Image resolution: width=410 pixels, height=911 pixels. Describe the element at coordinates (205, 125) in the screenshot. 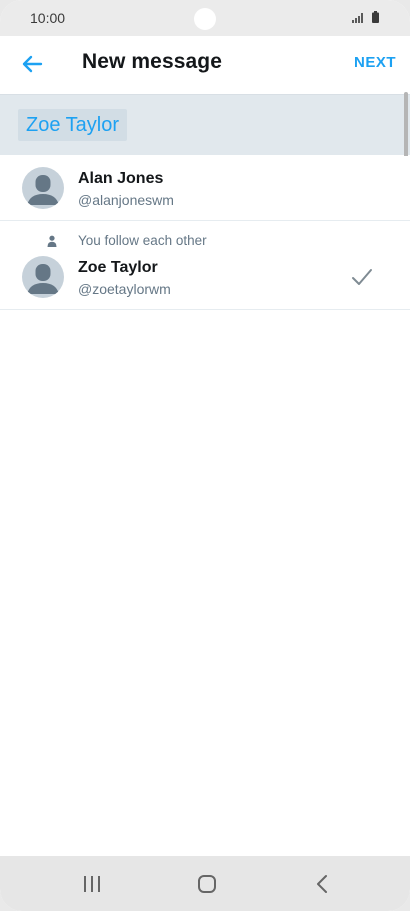

I see `recipient-bar: Zoe Taylor` at that location.